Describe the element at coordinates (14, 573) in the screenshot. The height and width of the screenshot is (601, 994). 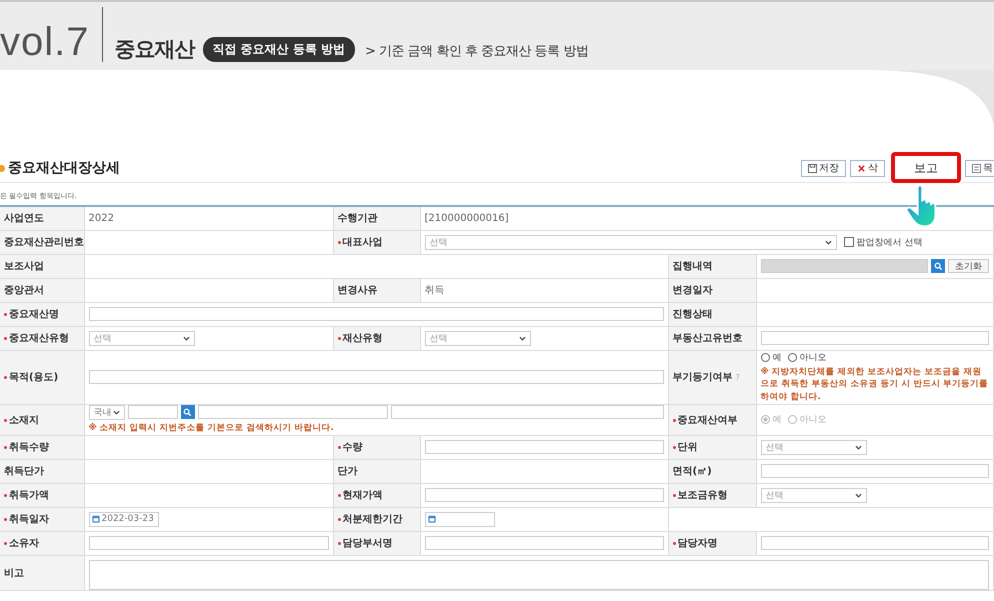
I see `field-label: 비고` at that location.